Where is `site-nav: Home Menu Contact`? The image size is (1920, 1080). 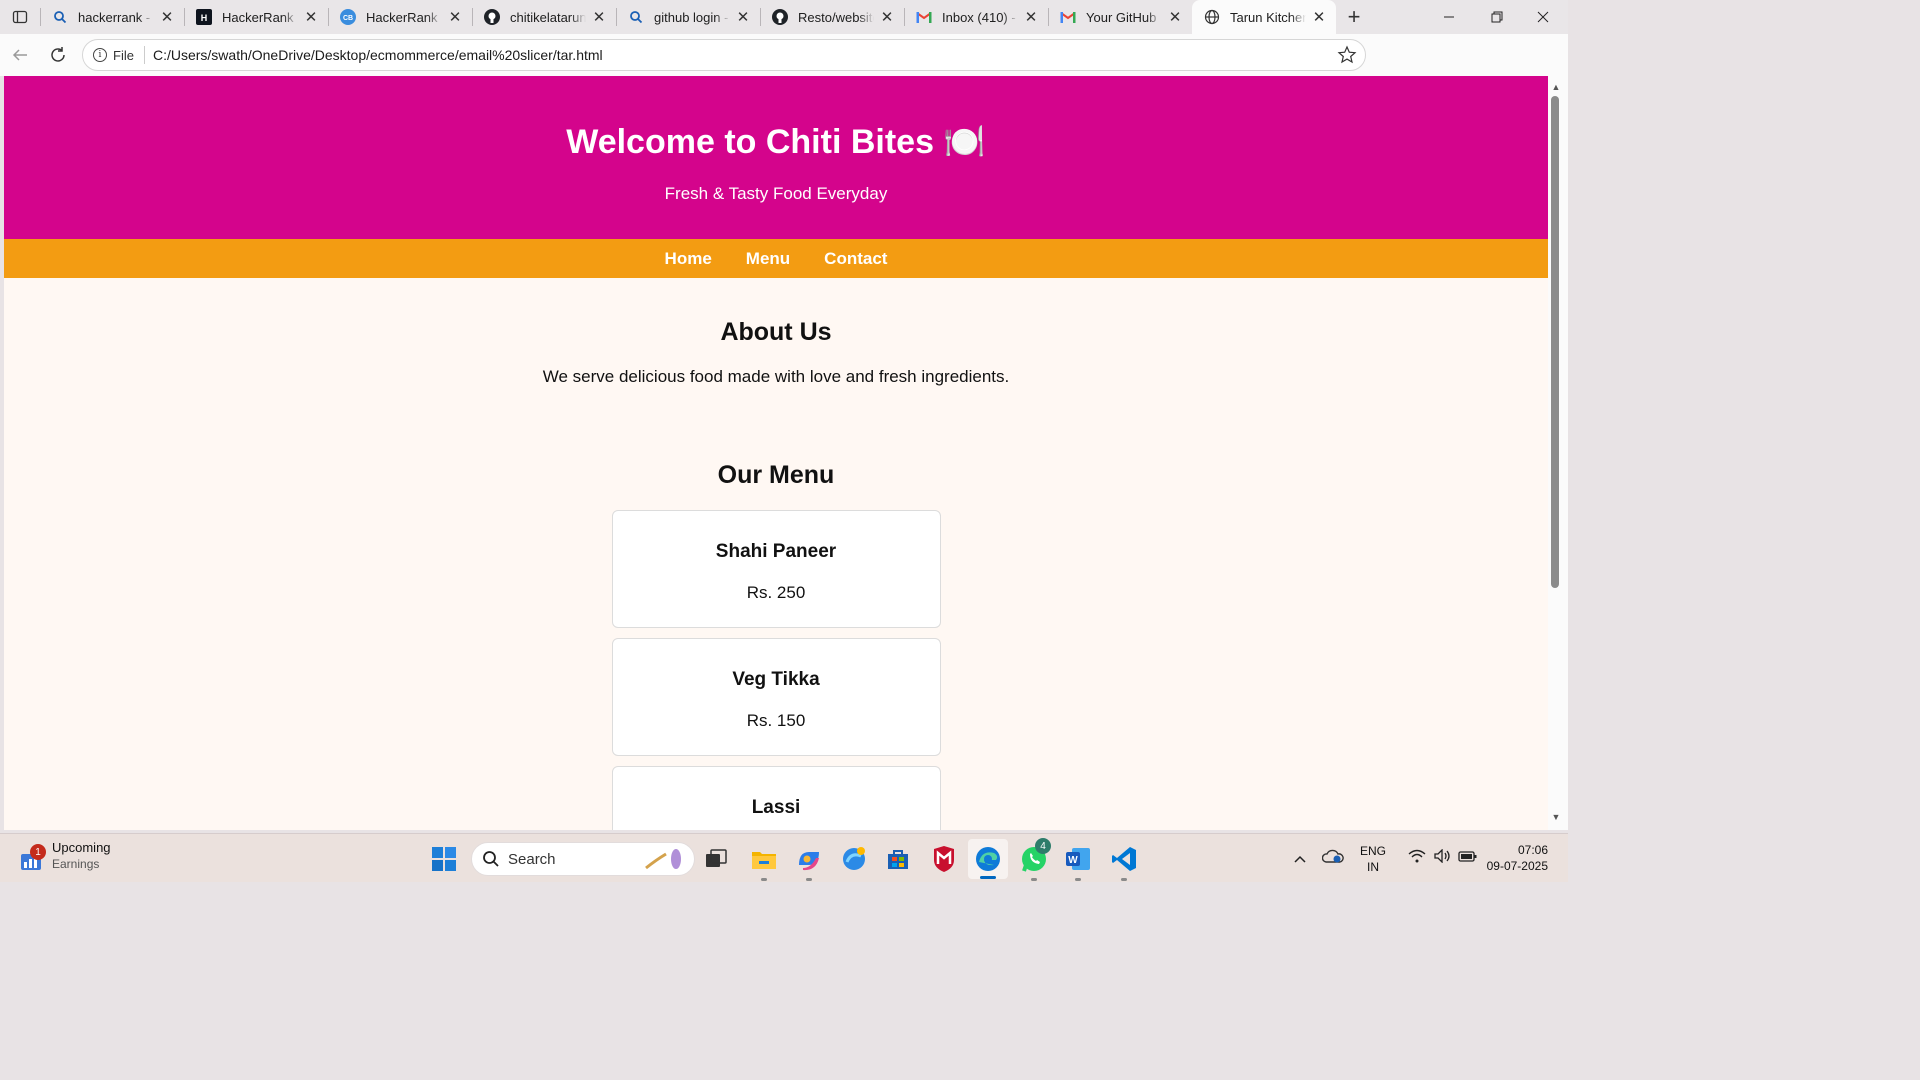 site-nav: Home Menu Contact is located at coordinates (776, 258).